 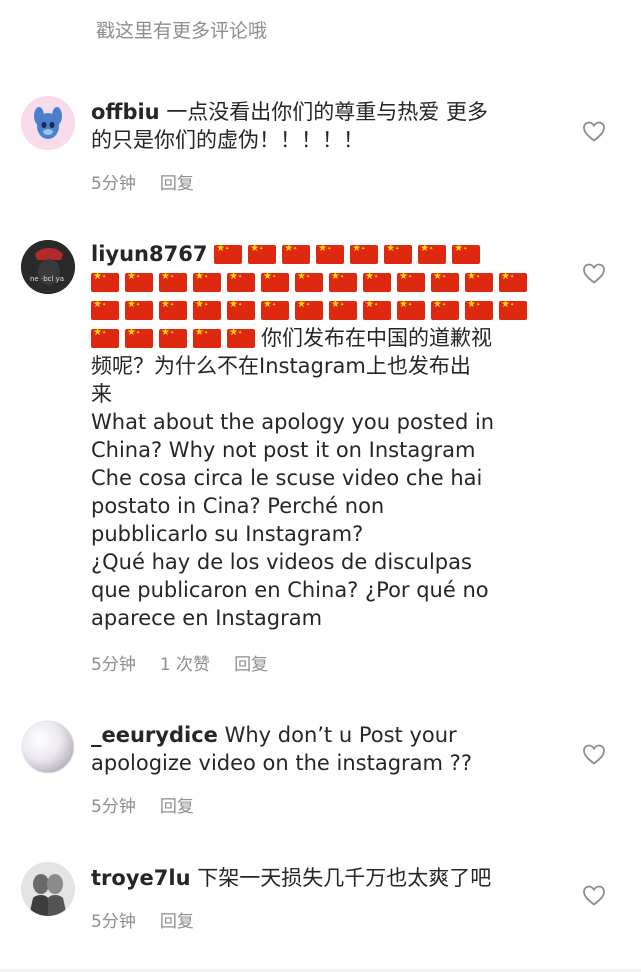 What do you see at coordinates (181, 29) in the screenshot?
I see `more-comments-link: 戳这里有更多评论哦` at bounding box center [181, 29].